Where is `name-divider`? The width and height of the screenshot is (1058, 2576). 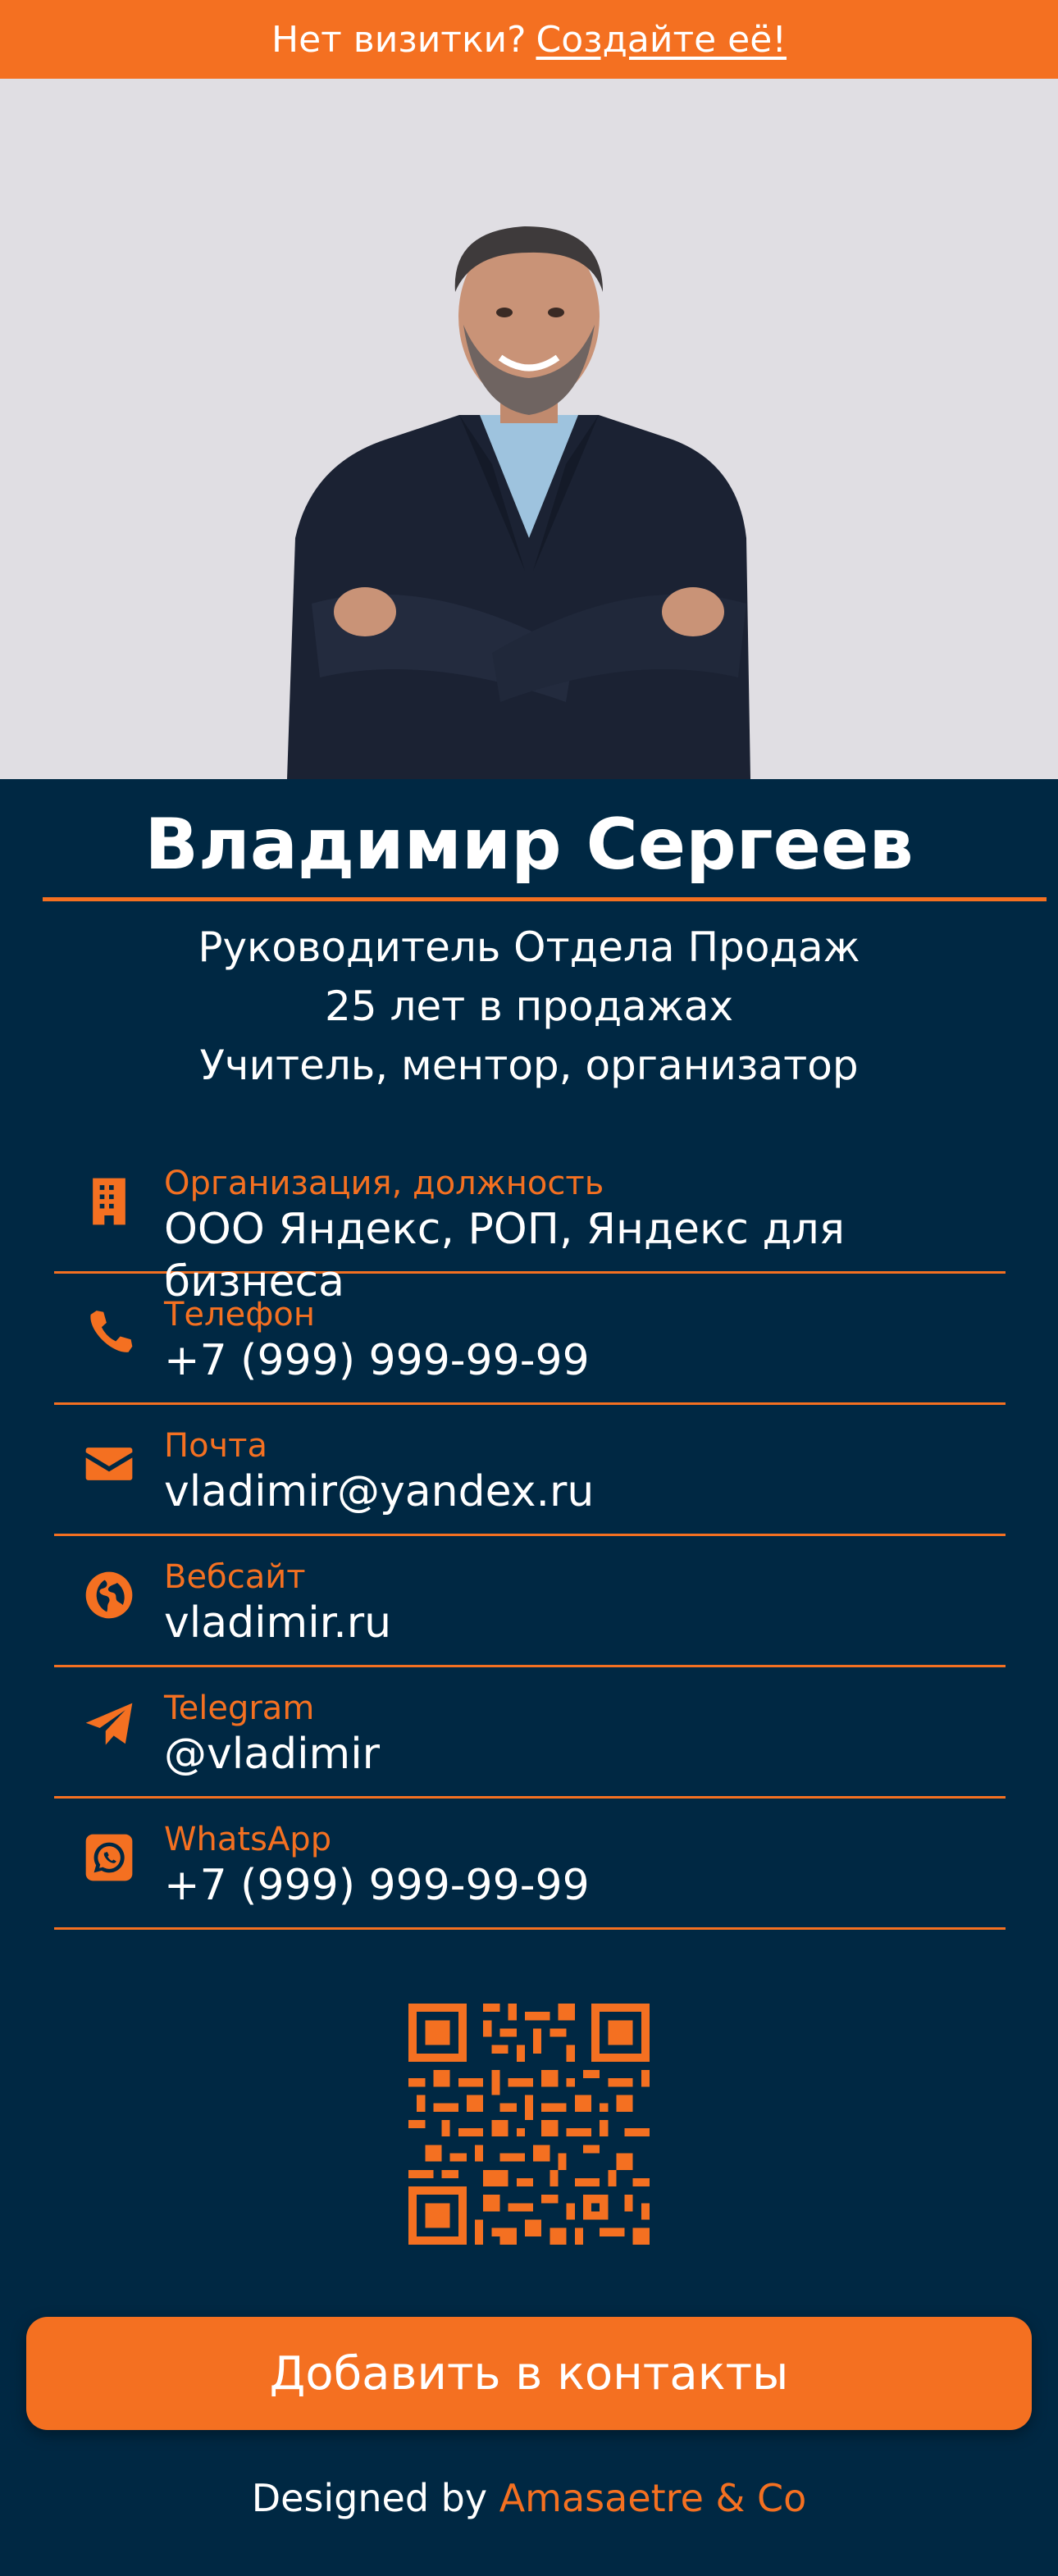 name-divider is located at coordinates (545, 899).